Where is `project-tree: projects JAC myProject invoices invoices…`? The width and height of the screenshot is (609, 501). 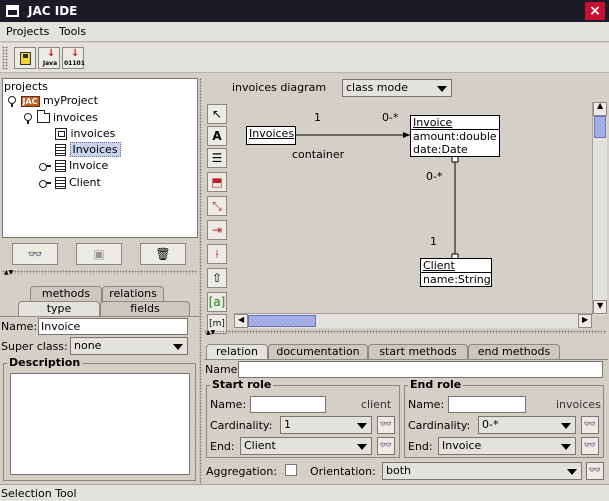 project-tree: projects JAC myProject invoices invoices… is located at coordinates (100, 158).